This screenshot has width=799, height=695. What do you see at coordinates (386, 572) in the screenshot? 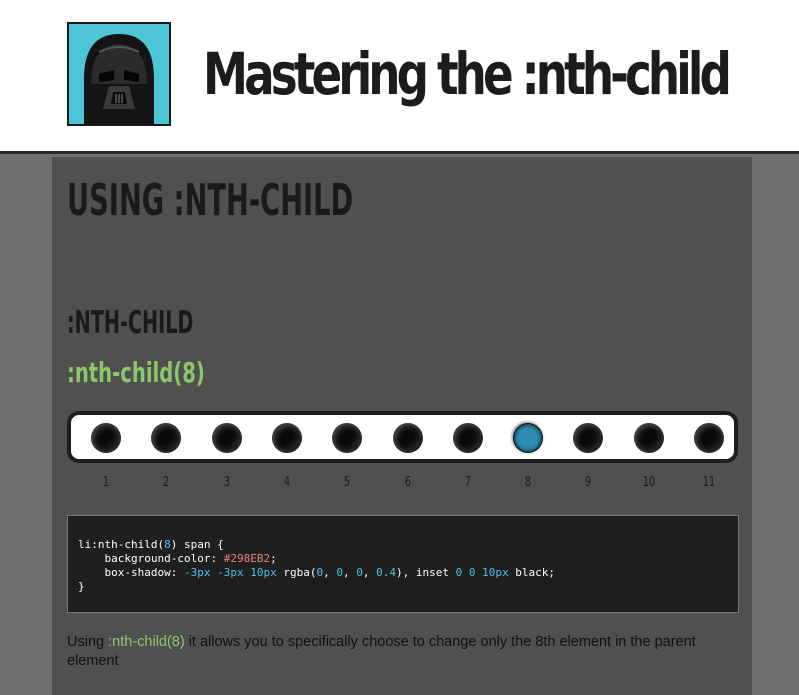
I see `code-token: 0.4` at bounding box center [386, 572].